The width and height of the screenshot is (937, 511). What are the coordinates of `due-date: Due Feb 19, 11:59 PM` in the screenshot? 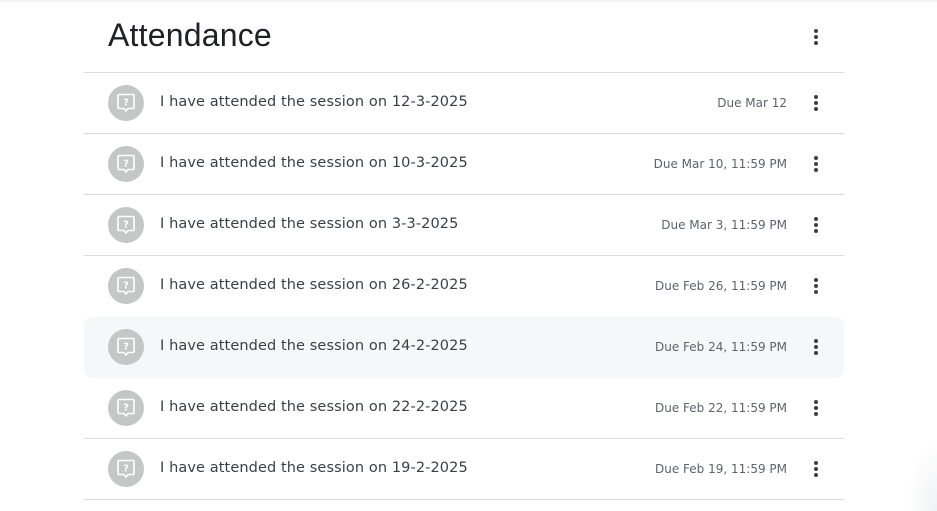 It's located at (721, 469).